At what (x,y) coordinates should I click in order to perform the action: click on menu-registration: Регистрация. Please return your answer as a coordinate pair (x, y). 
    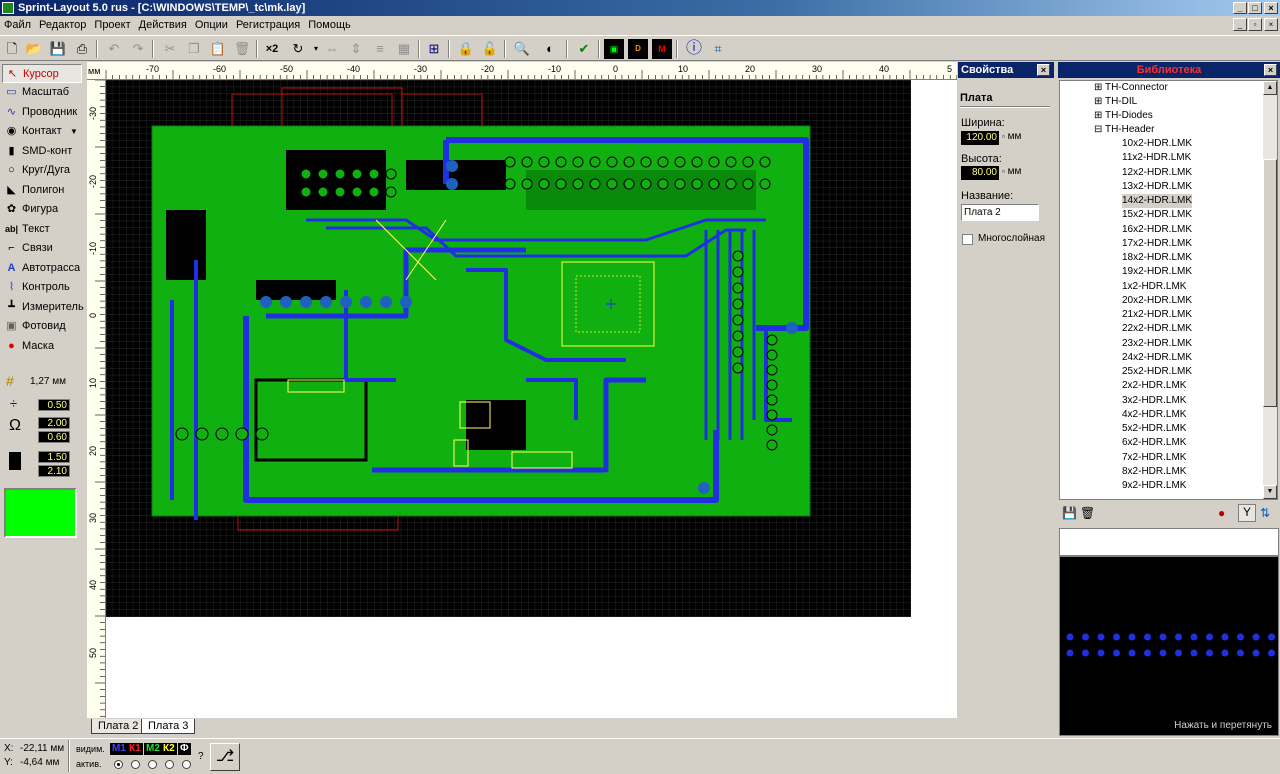
    Looking at the image, I should click on (268, 25).